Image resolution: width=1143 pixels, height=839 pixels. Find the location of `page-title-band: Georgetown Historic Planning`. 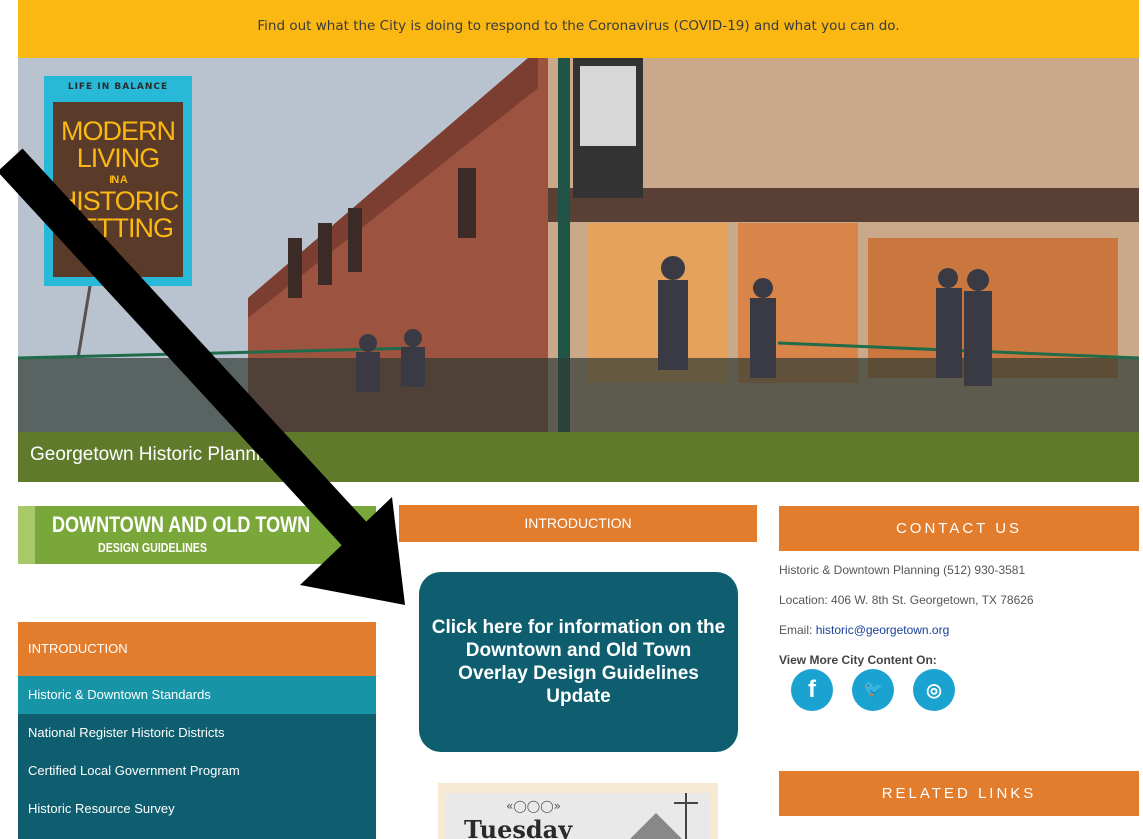

page-title-band: Georgetown Historic Planning is located at coordinates (578, 457).